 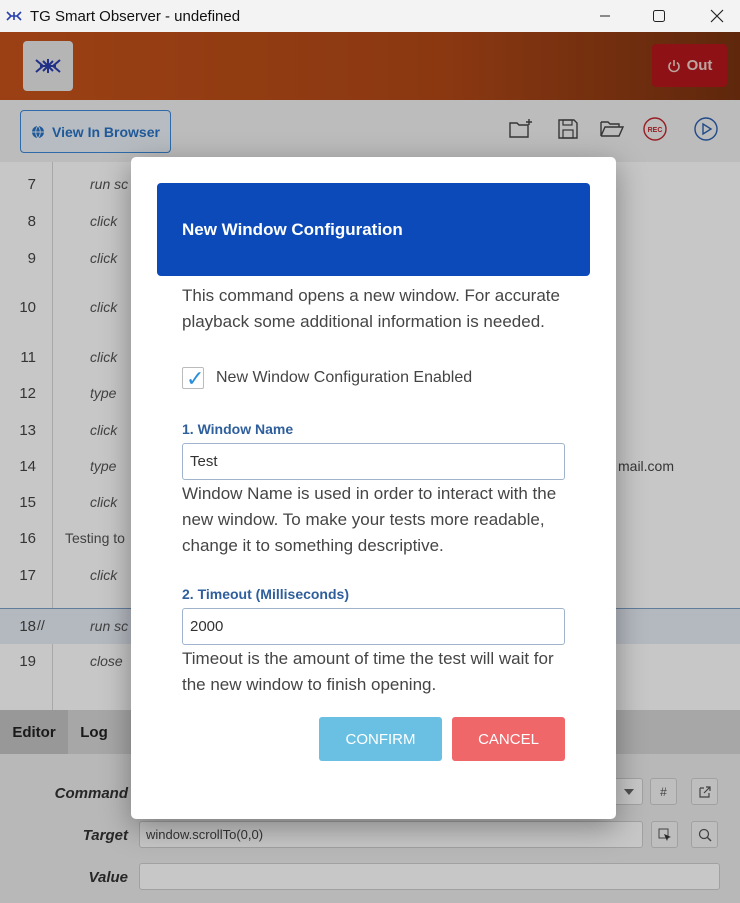 What do you see at coordinates (380, 739) in the screenshot?
I see `confirm-button: CONFIRM` at bounding box center [380, 739].